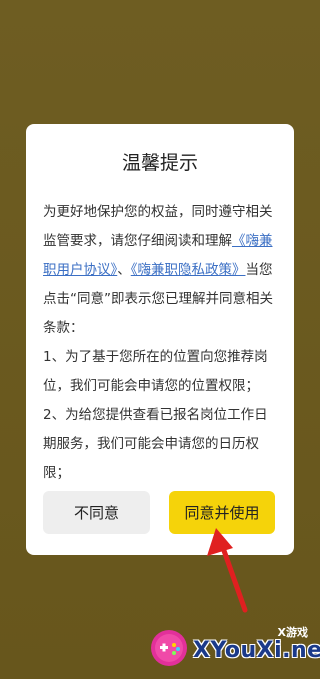 Image resolution: width=320 pixels, height=679 pixels. I want to click on privacy-policy-link: 《嗨兼职隐私政策》, so click(188, 270).